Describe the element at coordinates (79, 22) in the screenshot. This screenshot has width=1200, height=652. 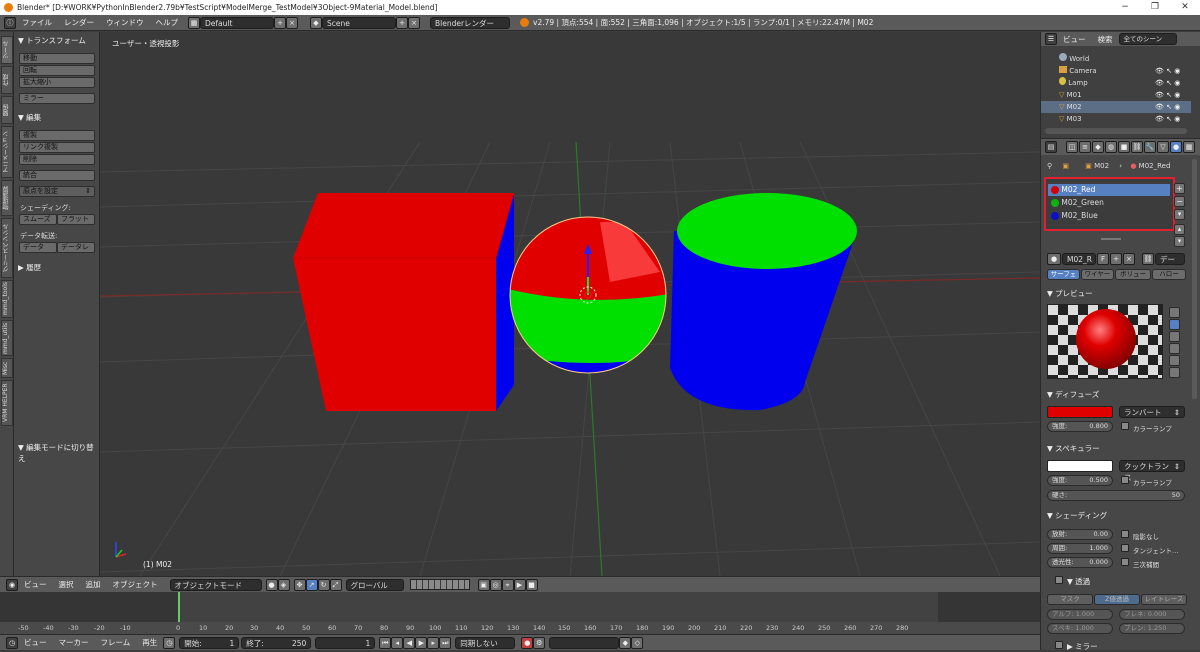
I see `menu-render: レンダー` at that location.